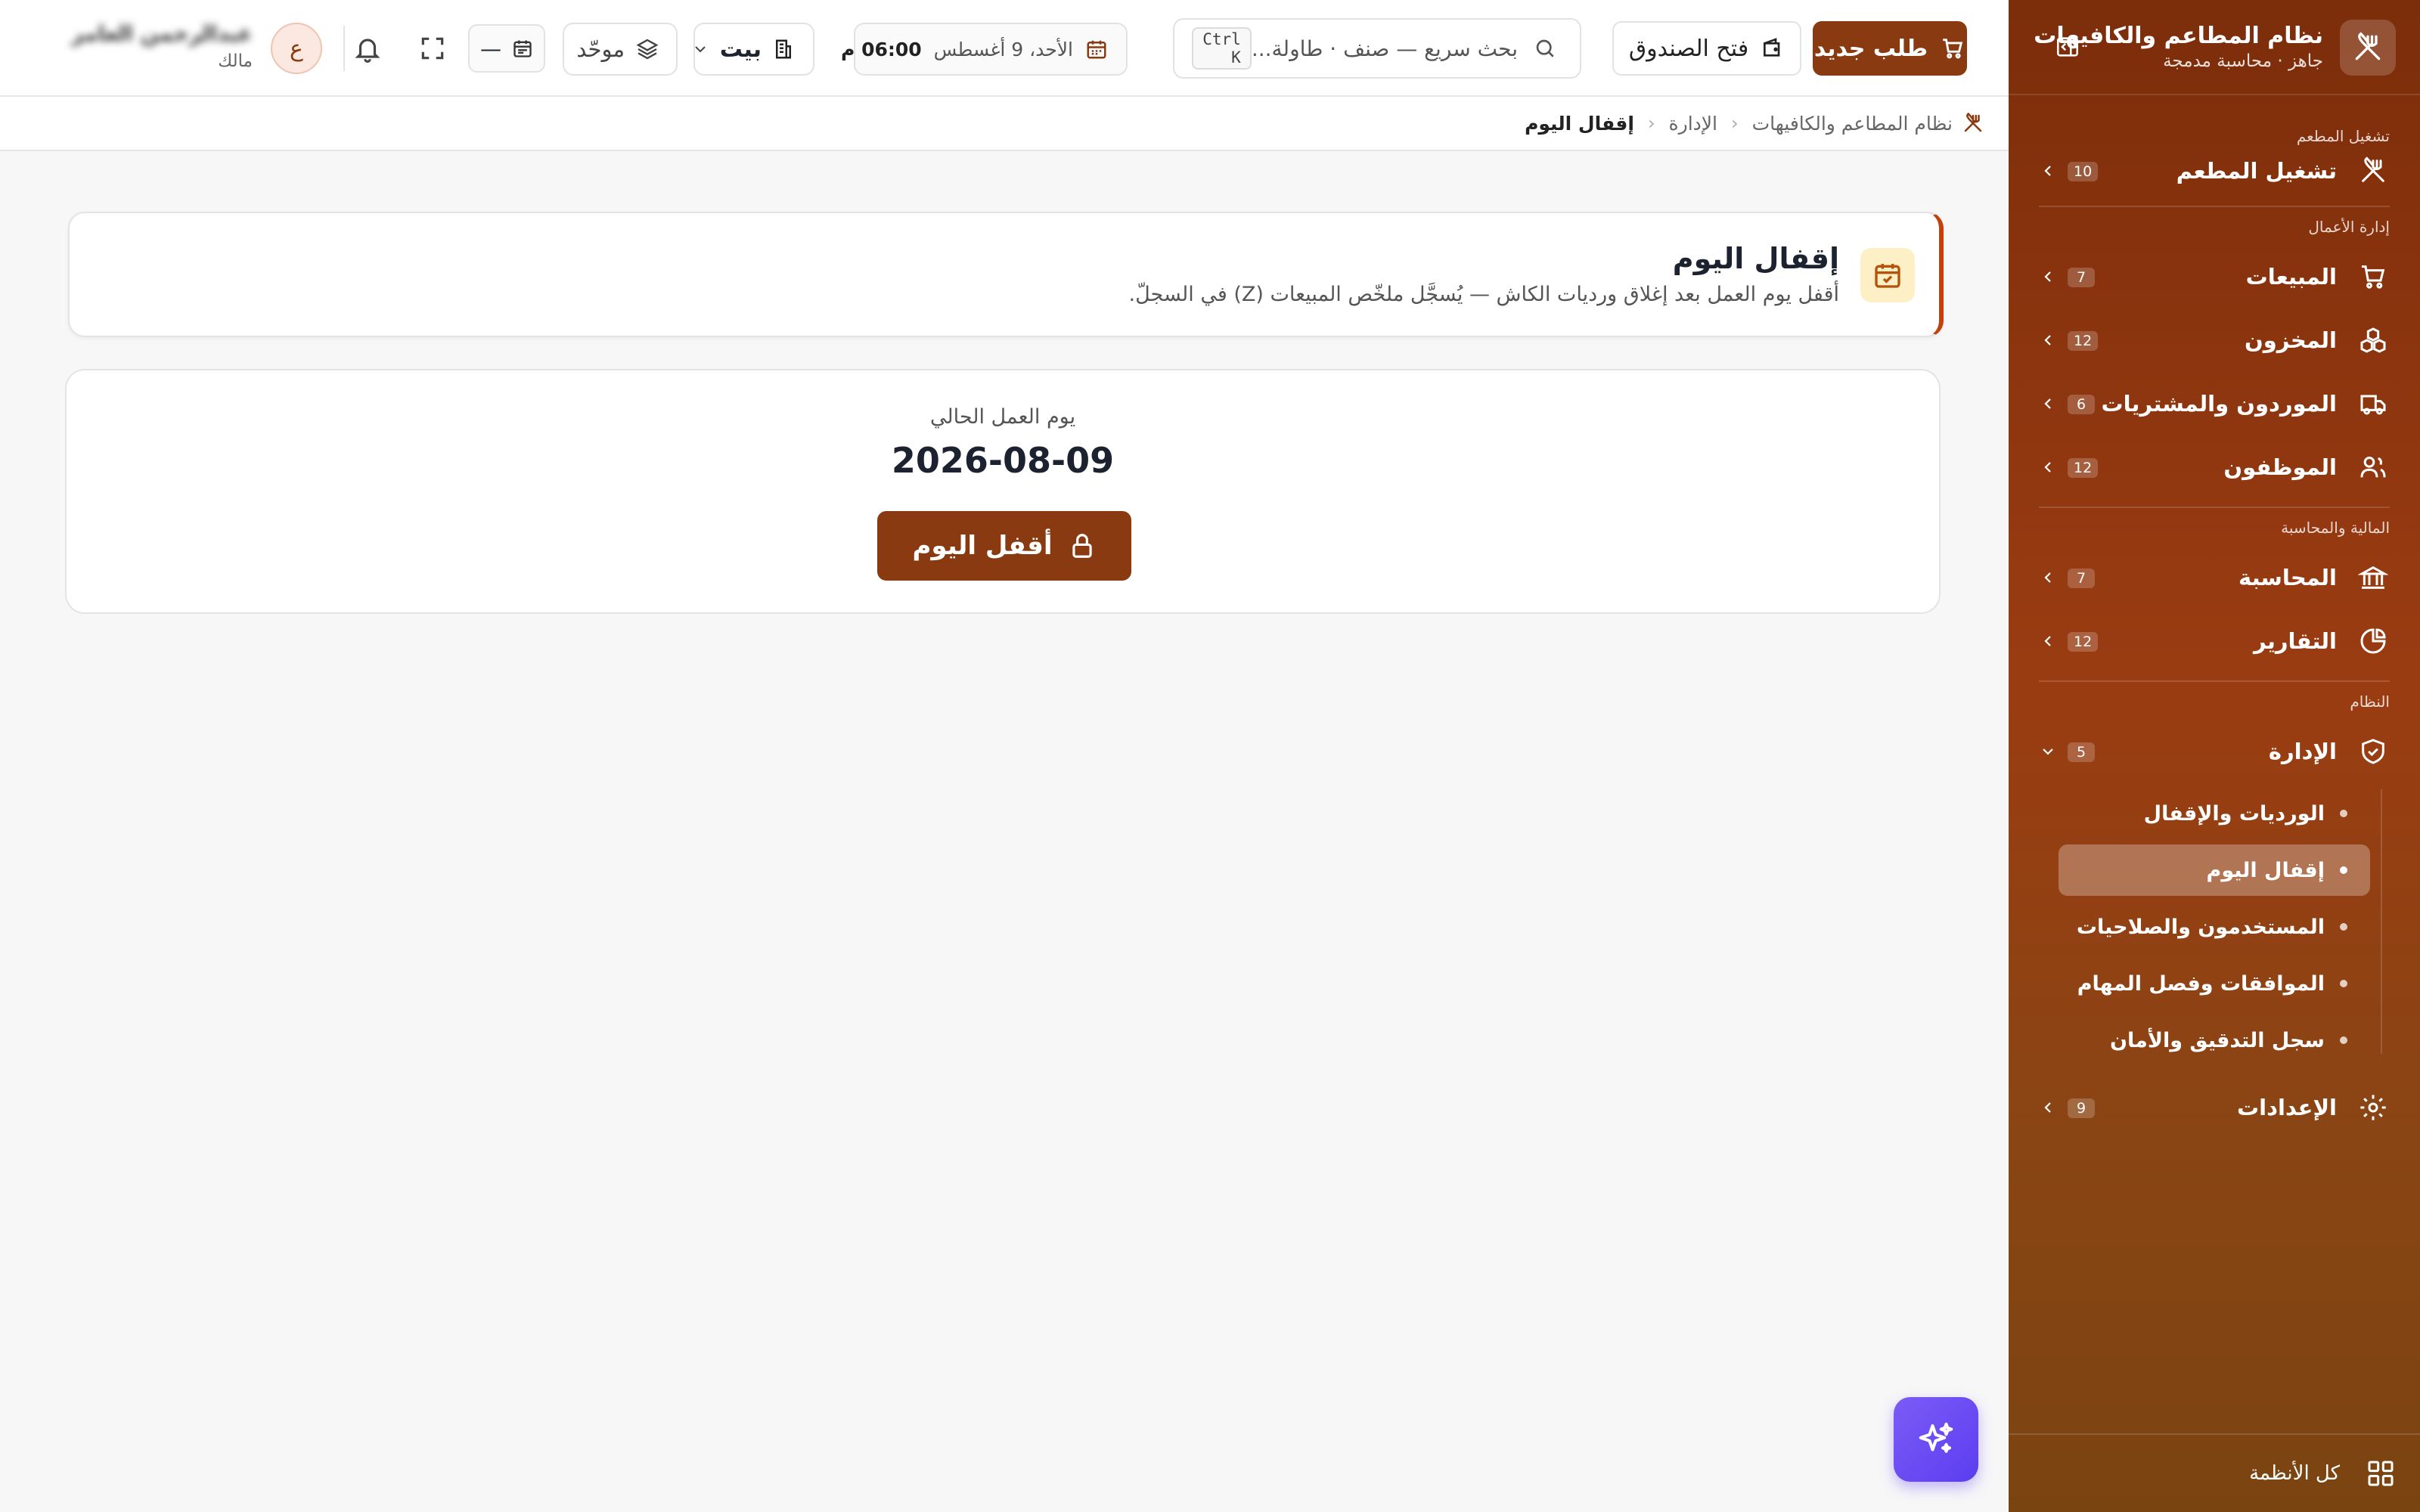 The height and width of the screenshot is (1512, 2420). I want to click on submenu-item-label: إقفال اليوم, so click(2265, 870).